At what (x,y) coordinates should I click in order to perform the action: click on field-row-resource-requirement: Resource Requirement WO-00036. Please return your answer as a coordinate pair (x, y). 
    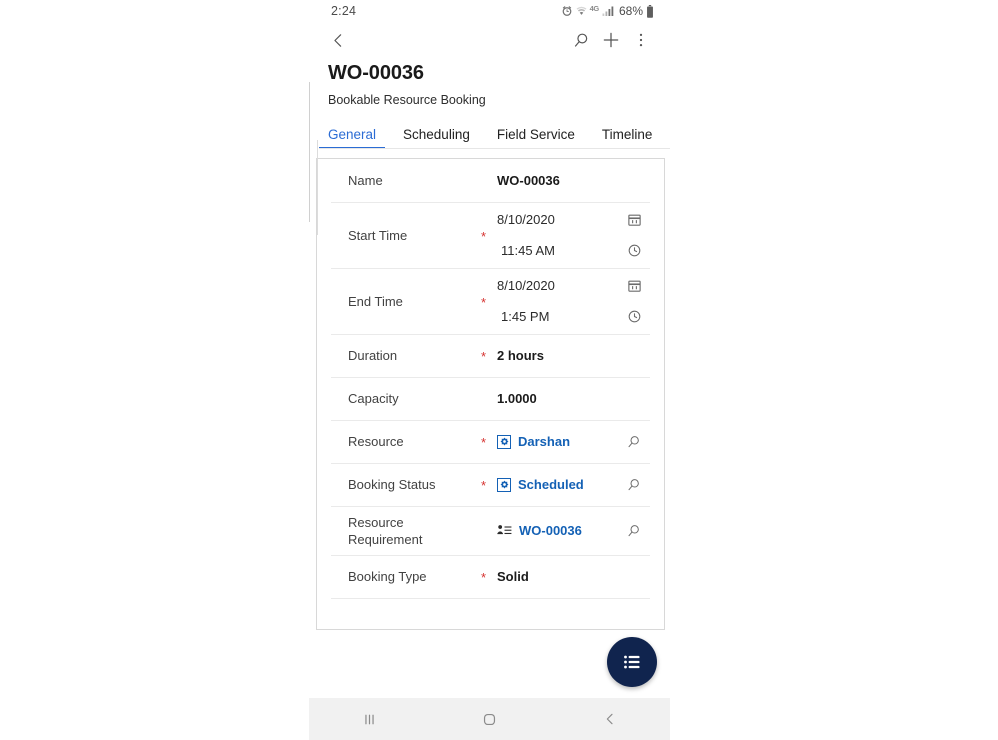
    Looking at the image, I should click on (490, 530).